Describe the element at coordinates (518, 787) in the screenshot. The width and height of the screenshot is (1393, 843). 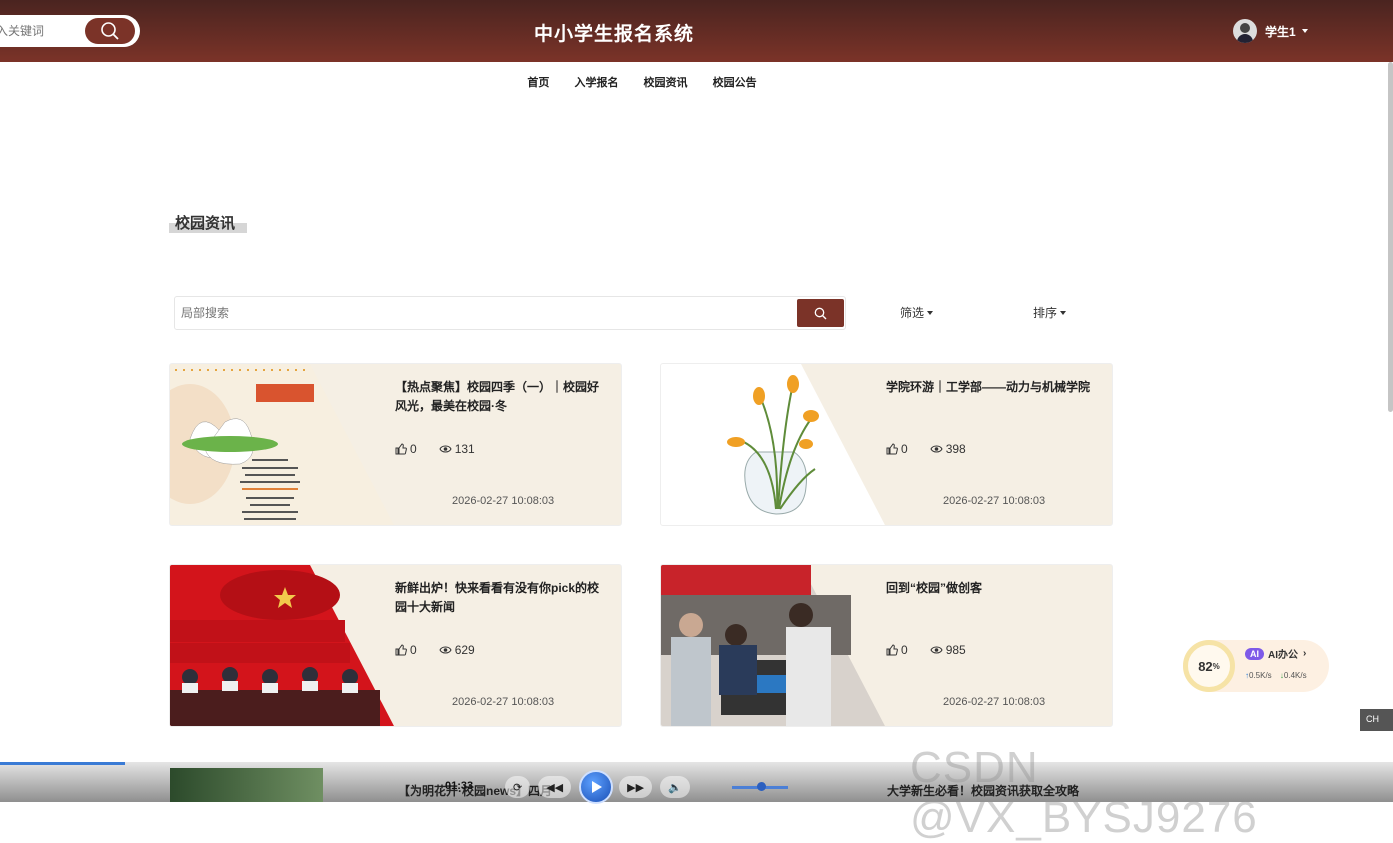
I see `loop-button: ⟳` at that location.